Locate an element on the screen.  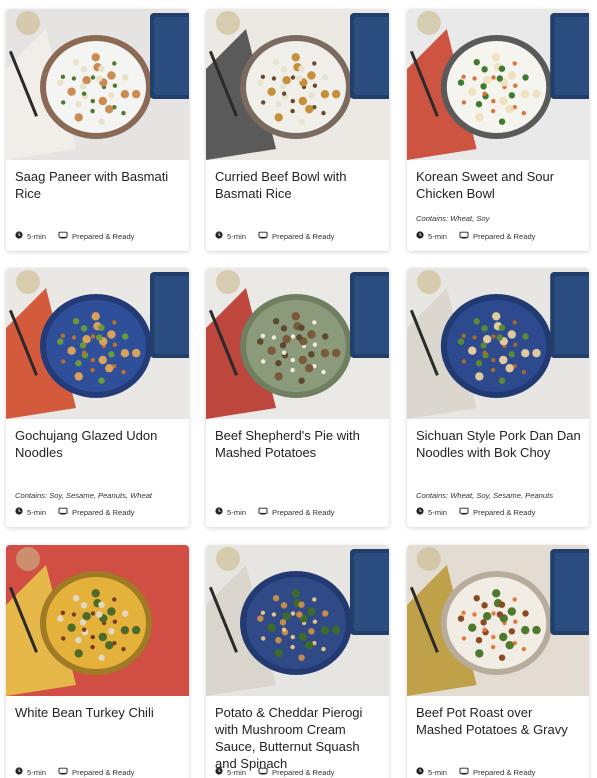
meal-title: Curried Beef Bowl with Basmati Rice is located at coordinates (298, 185).